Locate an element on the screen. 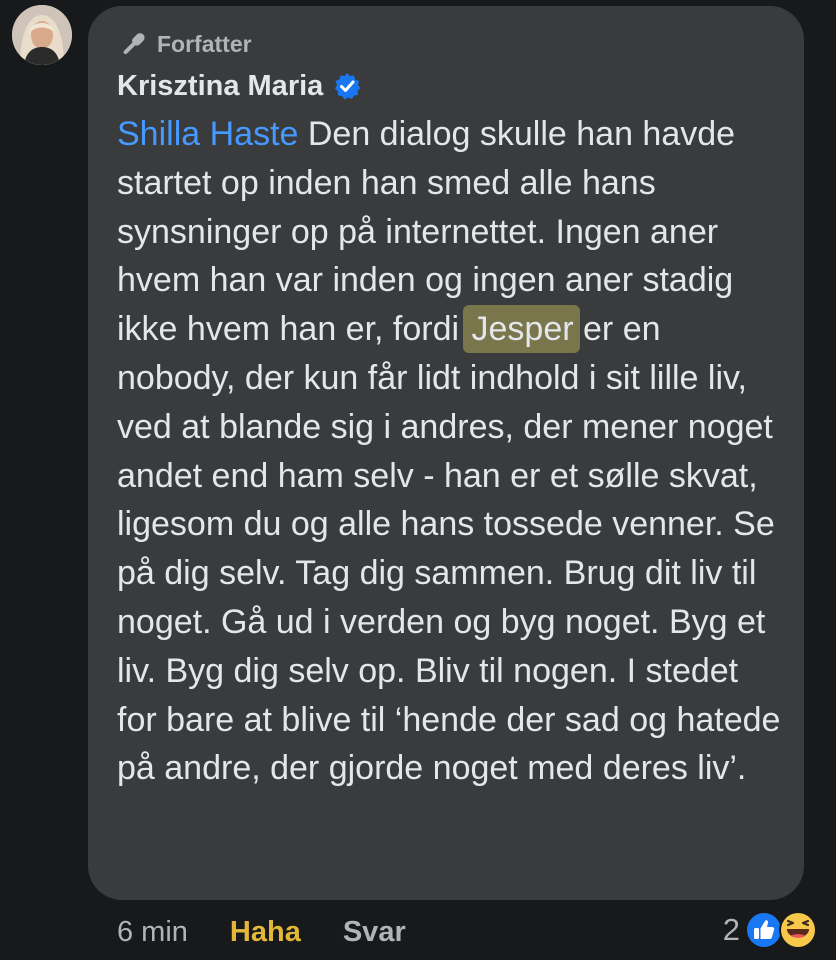 This screenshot has height=960, width=836. avatar-image is located at coordinates (42, 35).